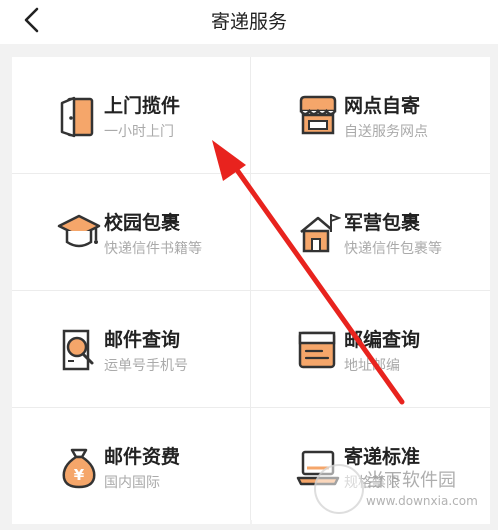 The width and height of the screenshot is (498, 530). I want to click on service-campus: 校园包裹 快递信件书籍等, so click(131, 232).